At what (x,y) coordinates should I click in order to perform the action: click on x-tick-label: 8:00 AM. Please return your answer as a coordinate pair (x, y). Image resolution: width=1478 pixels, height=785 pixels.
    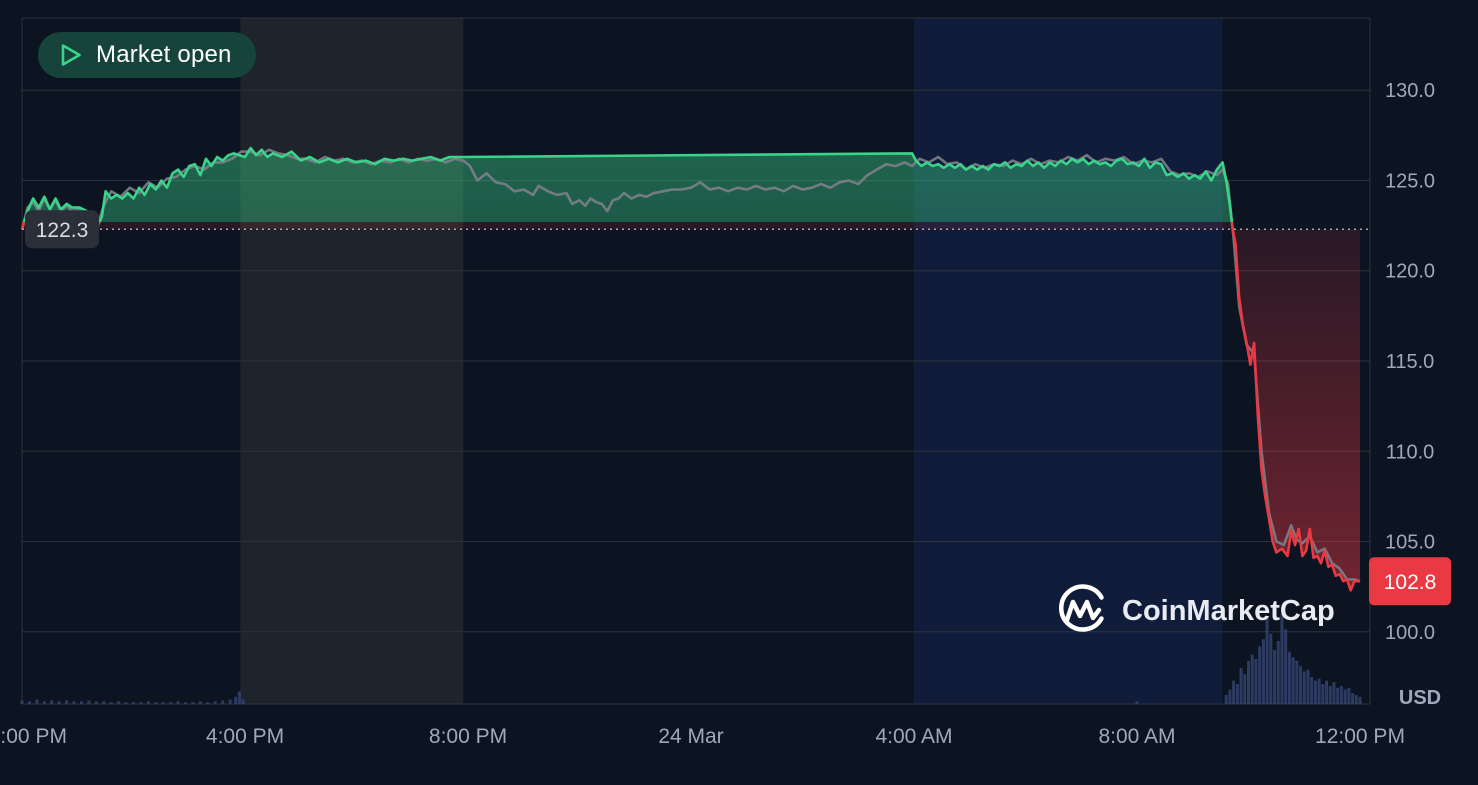
    Looking at the image, I should click on (1136, 736).